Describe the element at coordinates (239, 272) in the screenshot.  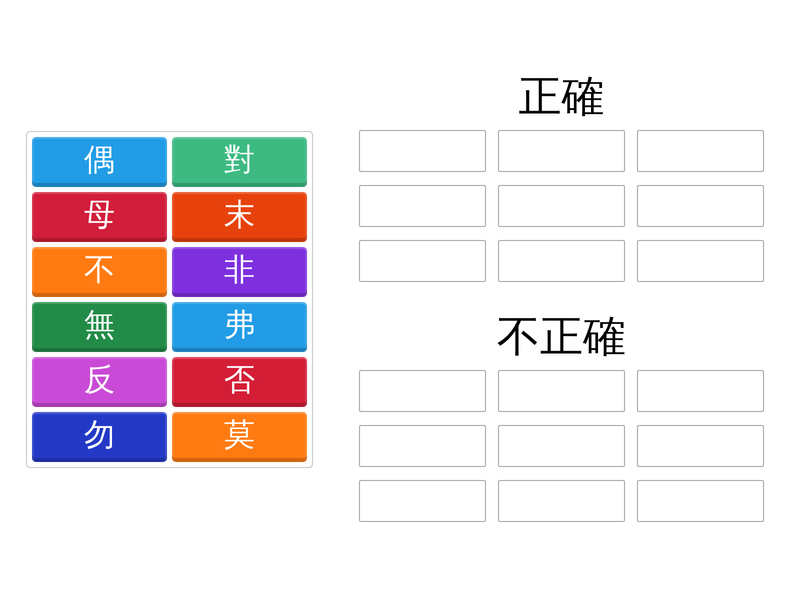
I see `word-tile: 非` at that location.